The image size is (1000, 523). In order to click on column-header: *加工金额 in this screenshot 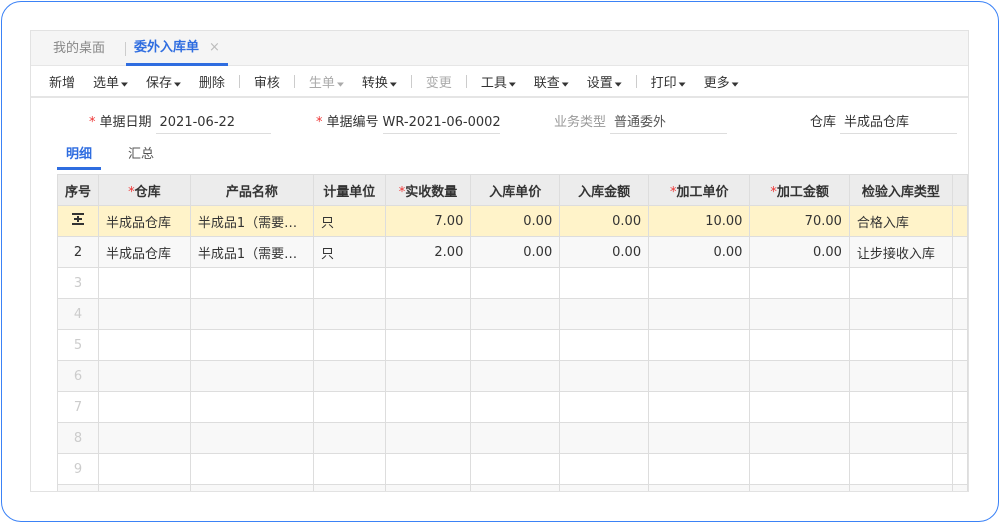, I will do `click(799, 190)`.